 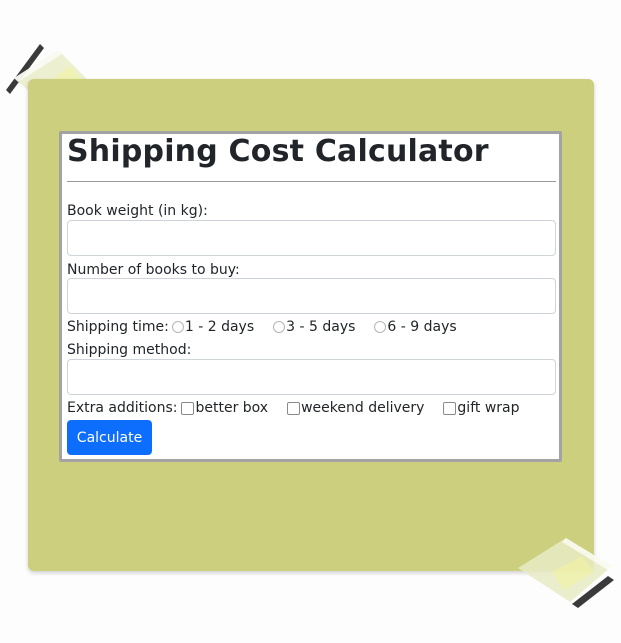 I want to click on extras-label: Extra additions:, so click(x=122, y=408).